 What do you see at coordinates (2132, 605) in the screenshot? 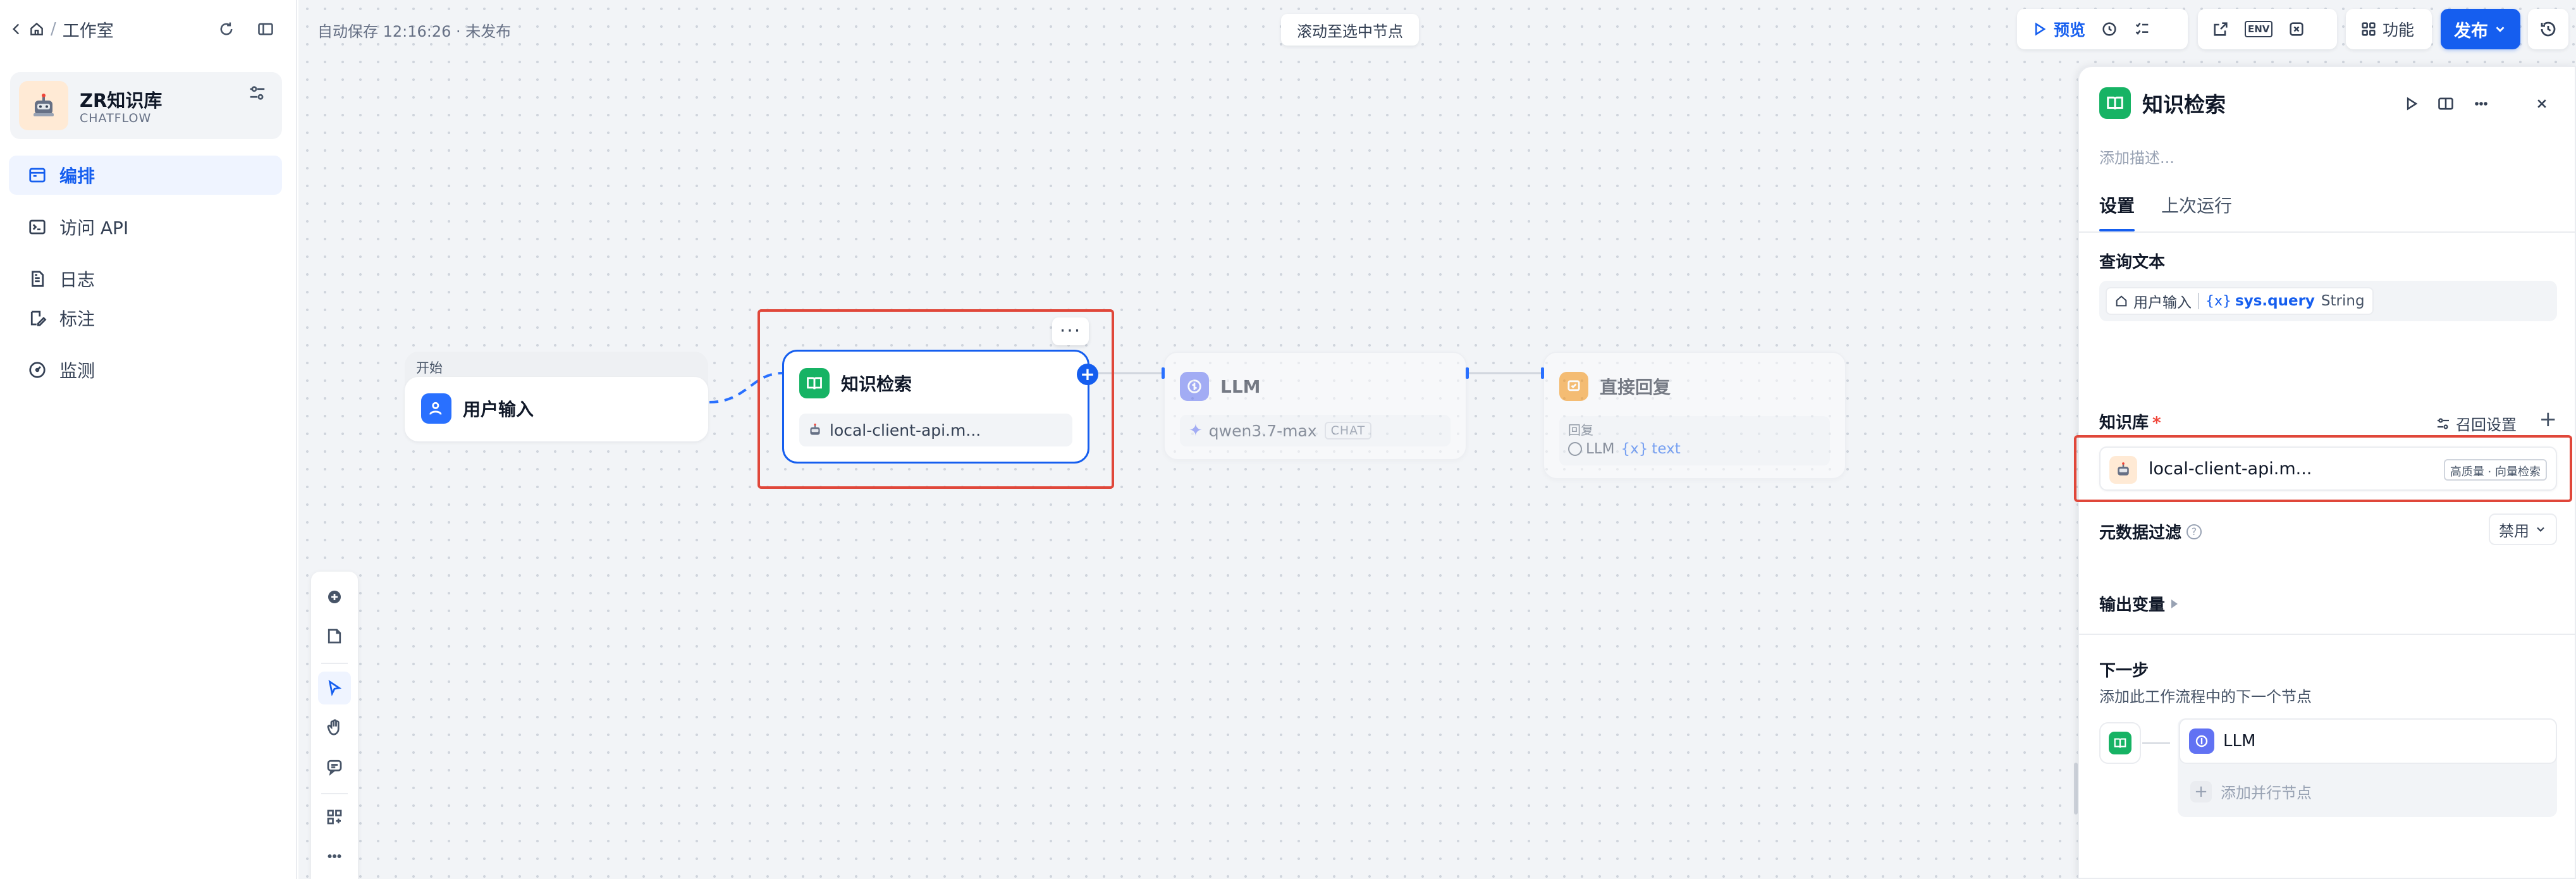
I see `output-vars-label: 输出变量` at bounding box center [2132, 605].